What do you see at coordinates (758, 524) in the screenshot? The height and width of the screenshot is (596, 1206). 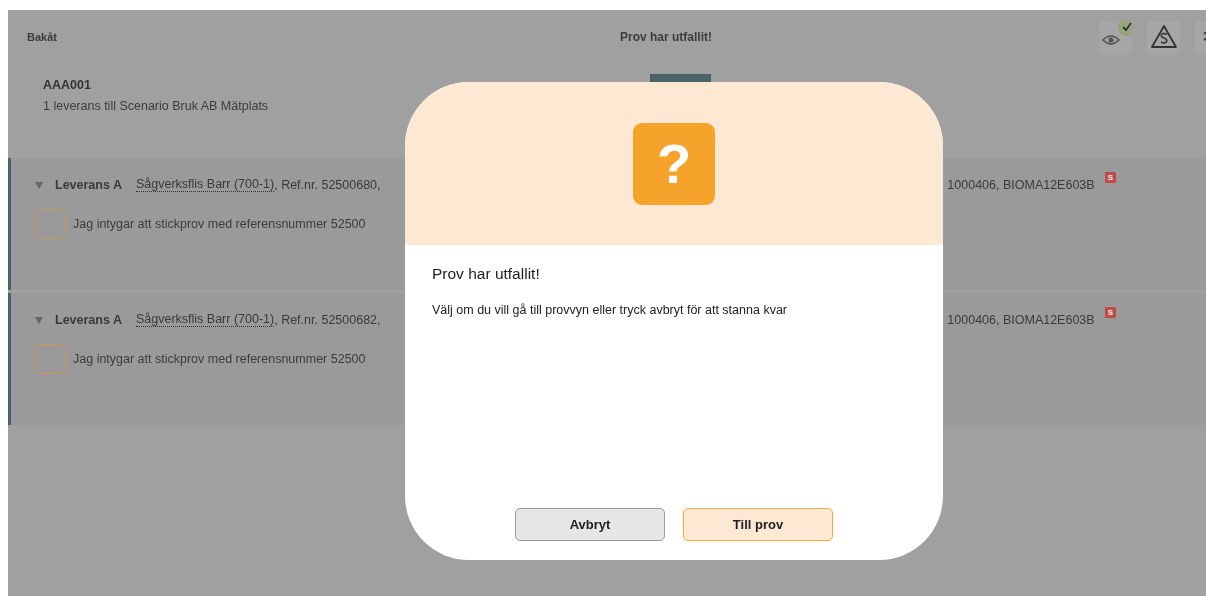 I see `confirm-button: Till prov` at bounding box center [758, 524].